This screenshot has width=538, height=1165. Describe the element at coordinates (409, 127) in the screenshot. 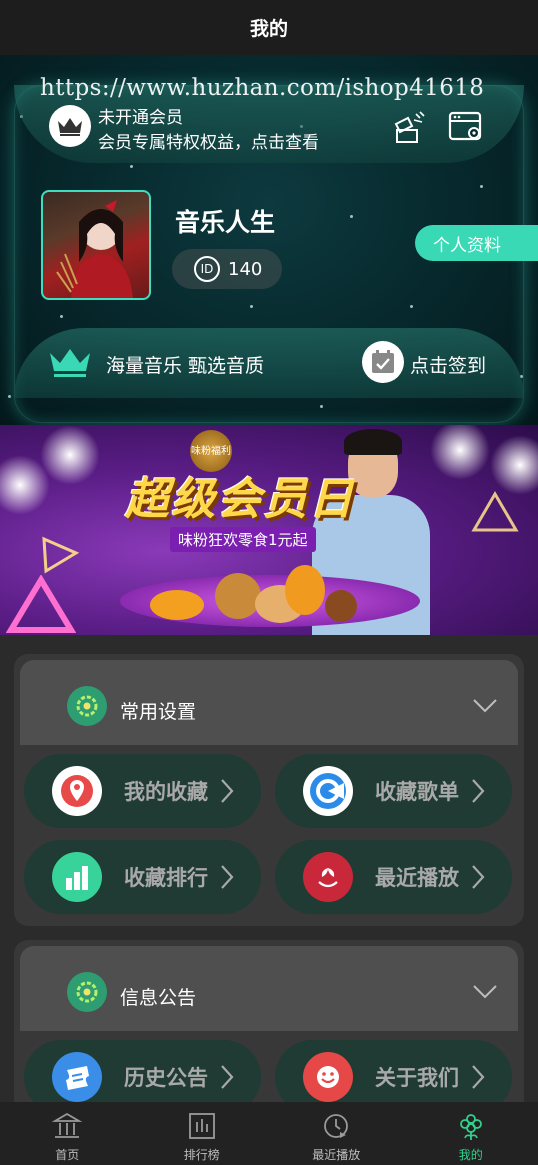

I see `skin-icon` at that location.